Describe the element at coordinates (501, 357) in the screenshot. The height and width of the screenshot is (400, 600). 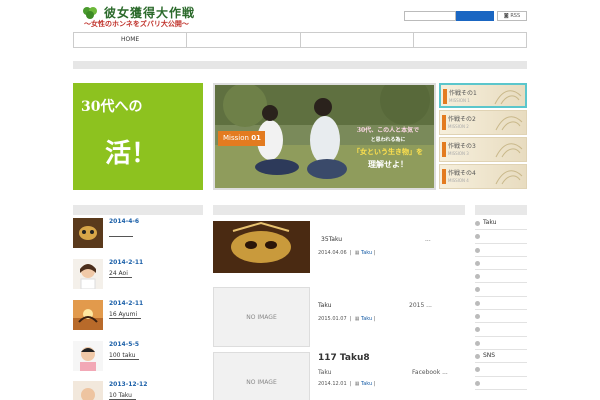
I see `sidebar-item: SNS` at that location.